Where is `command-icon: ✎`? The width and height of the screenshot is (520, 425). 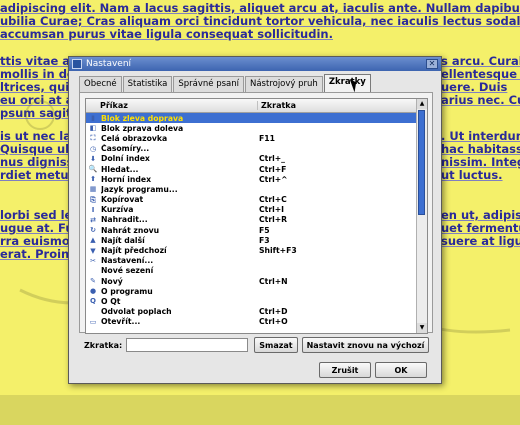
command-icon: ✎ is located at coordinates (93, 281).